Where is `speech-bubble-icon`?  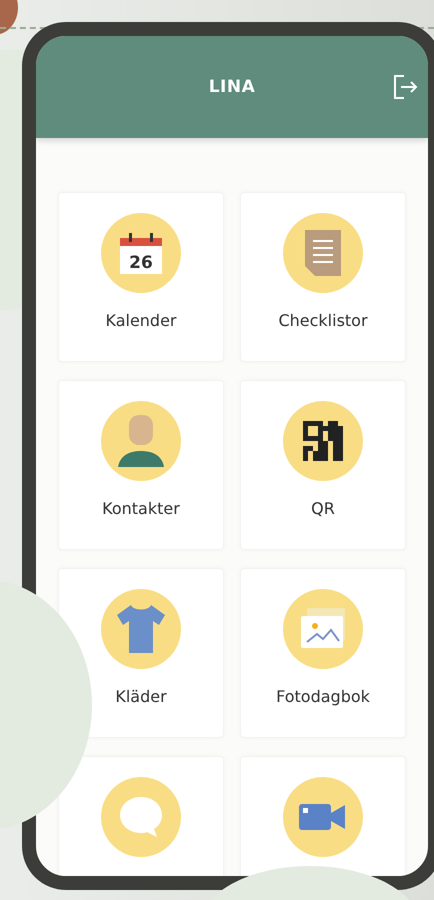
speech-bubble-icon is located at coordinates (141, 817).